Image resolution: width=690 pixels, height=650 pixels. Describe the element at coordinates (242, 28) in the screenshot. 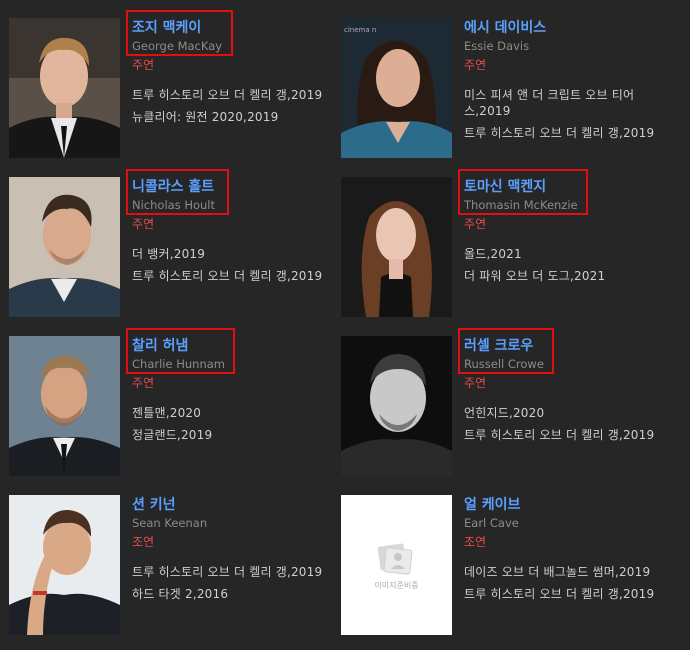

I see `actor-name: 조지 맥케이` at that location.